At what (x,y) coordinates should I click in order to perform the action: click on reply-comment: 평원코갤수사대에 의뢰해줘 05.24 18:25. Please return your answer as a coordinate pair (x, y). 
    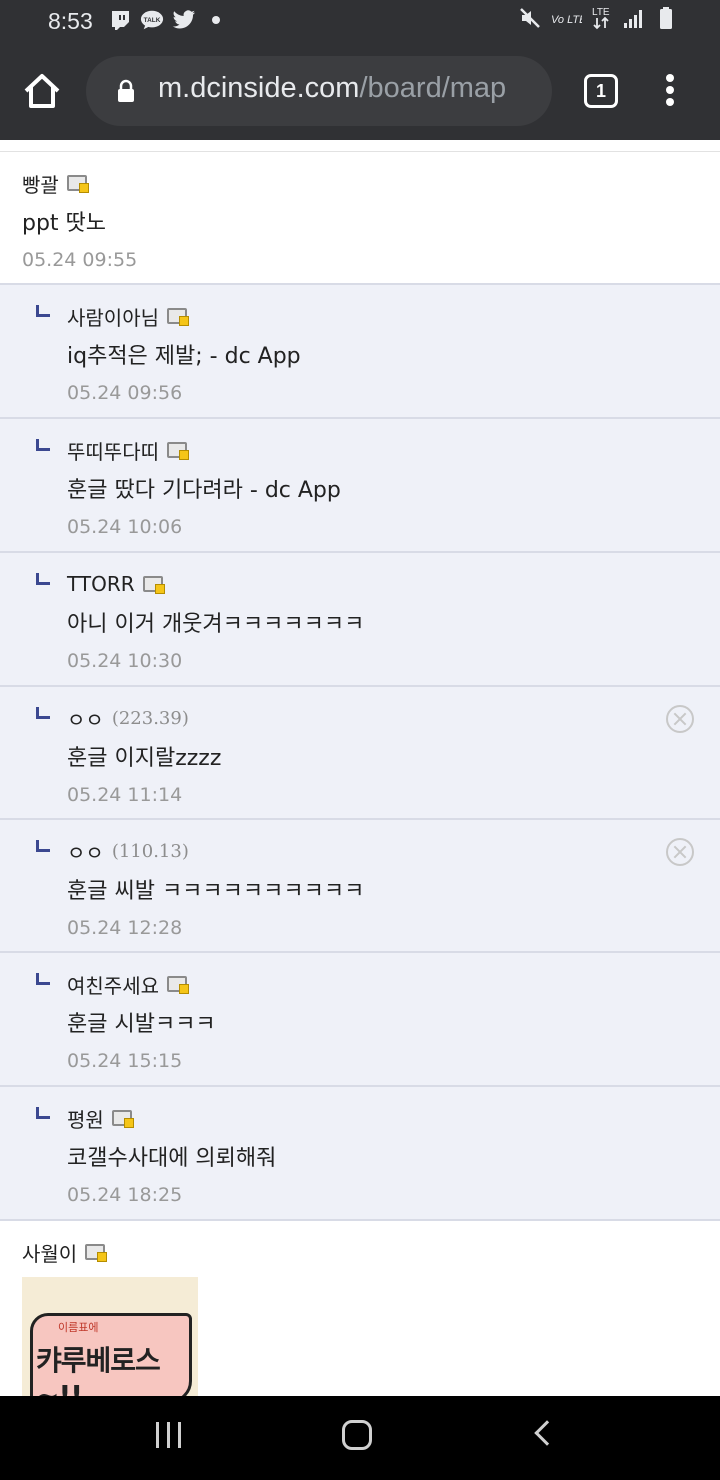
    Looking at the image, I should click on (360, 1154).